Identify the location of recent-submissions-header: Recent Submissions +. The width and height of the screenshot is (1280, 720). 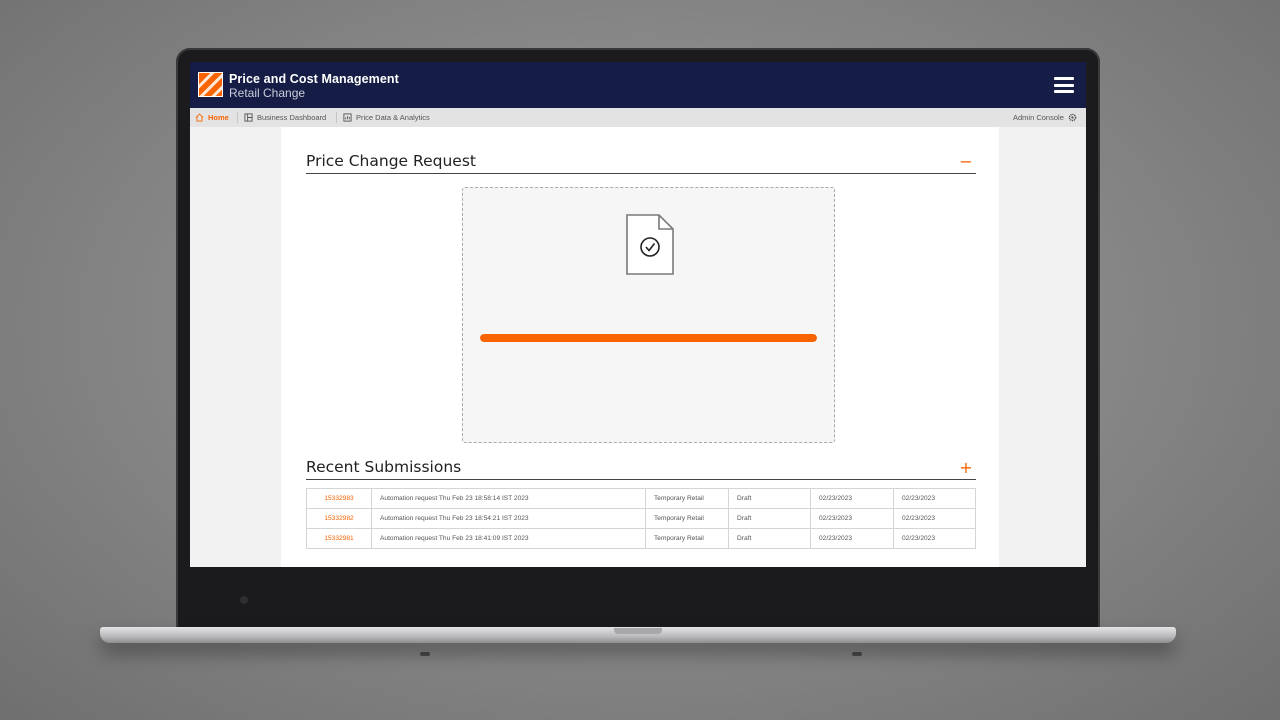
(641, 469).